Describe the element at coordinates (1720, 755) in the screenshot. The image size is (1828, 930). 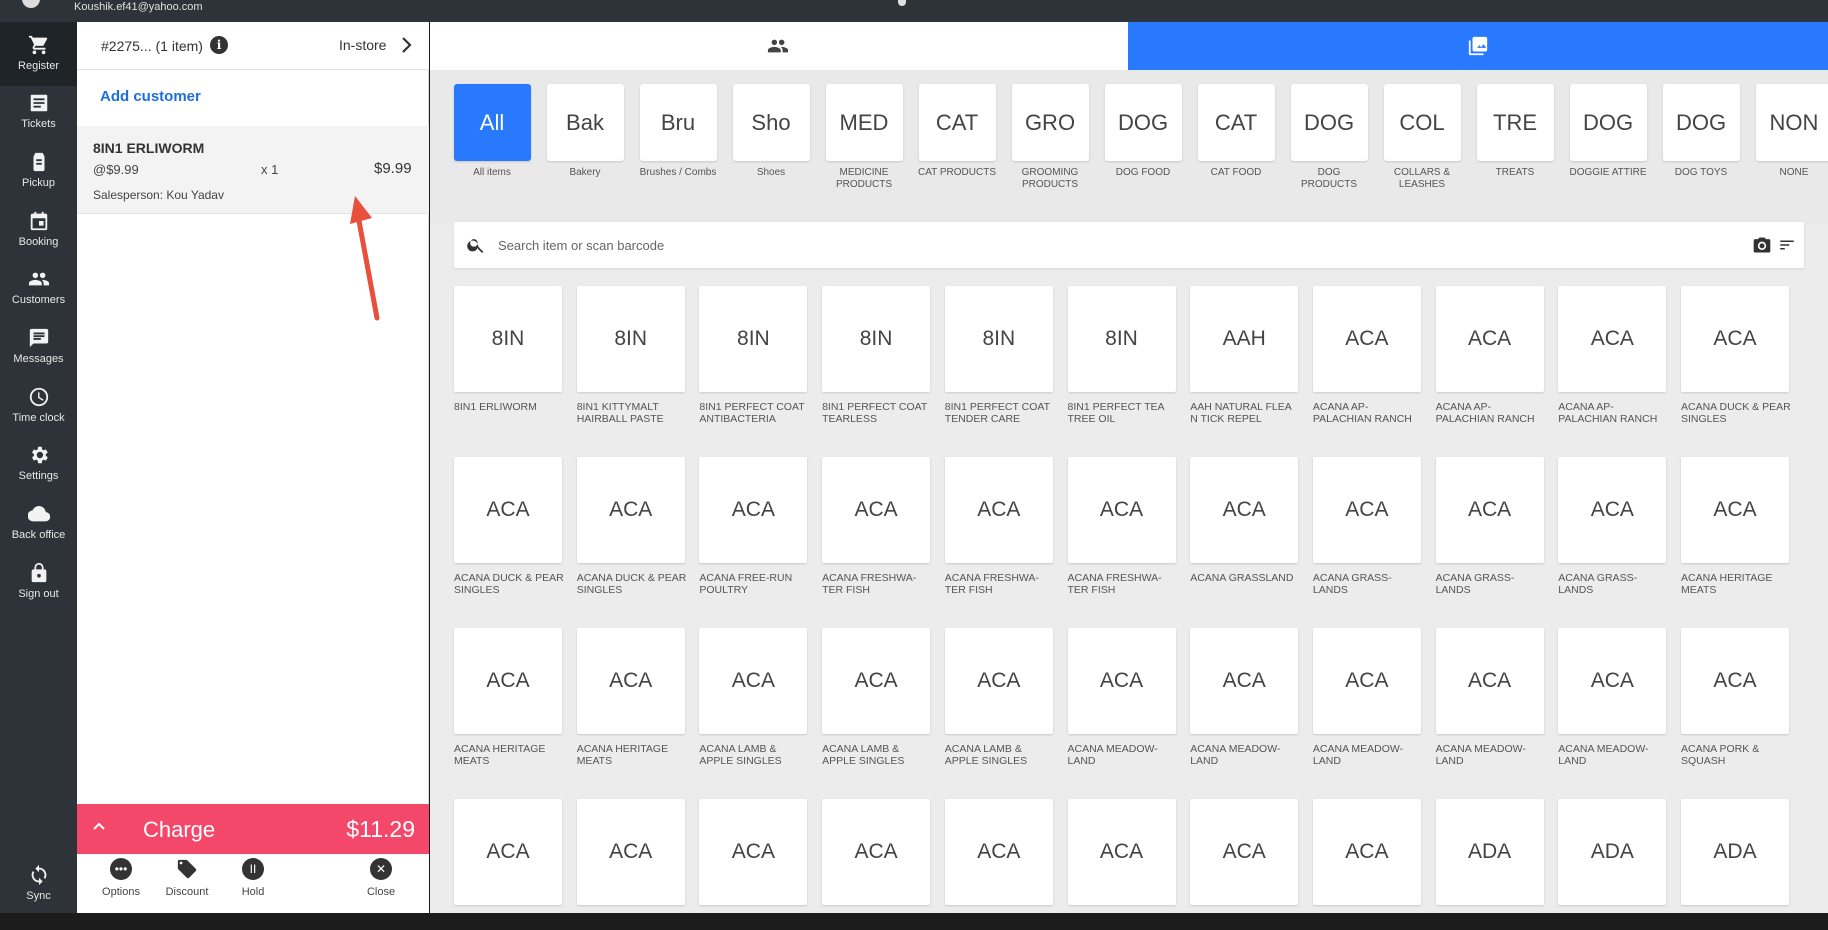
I see `item-name: ACANA PORK & SQUASH` at that location.